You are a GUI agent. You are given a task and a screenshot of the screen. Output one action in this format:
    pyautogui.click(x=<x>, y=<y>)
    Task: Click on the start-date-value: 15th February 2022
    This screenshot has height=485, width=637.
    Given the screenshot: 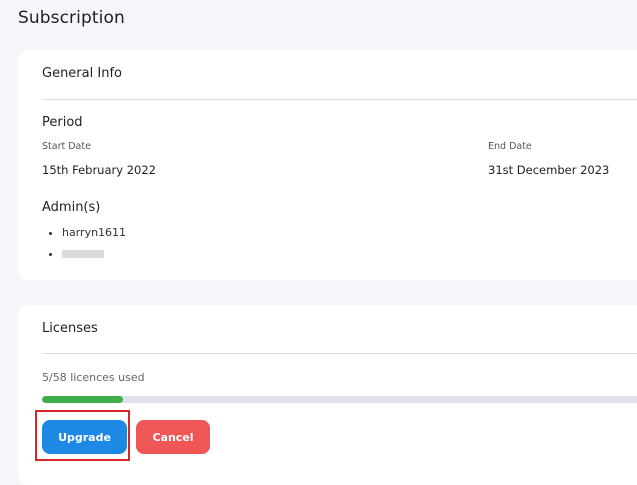 What is the action you would take?
    pyautogui.click(x=99, y=170)
    